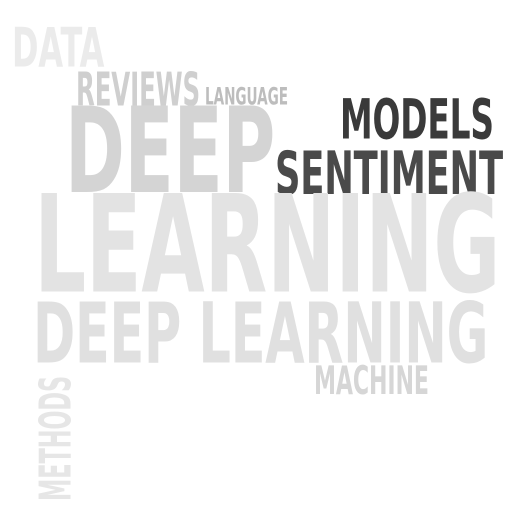 This screenshot has height=512, width=512. I want to click on word-methods: METHODS, so click(56, 438).